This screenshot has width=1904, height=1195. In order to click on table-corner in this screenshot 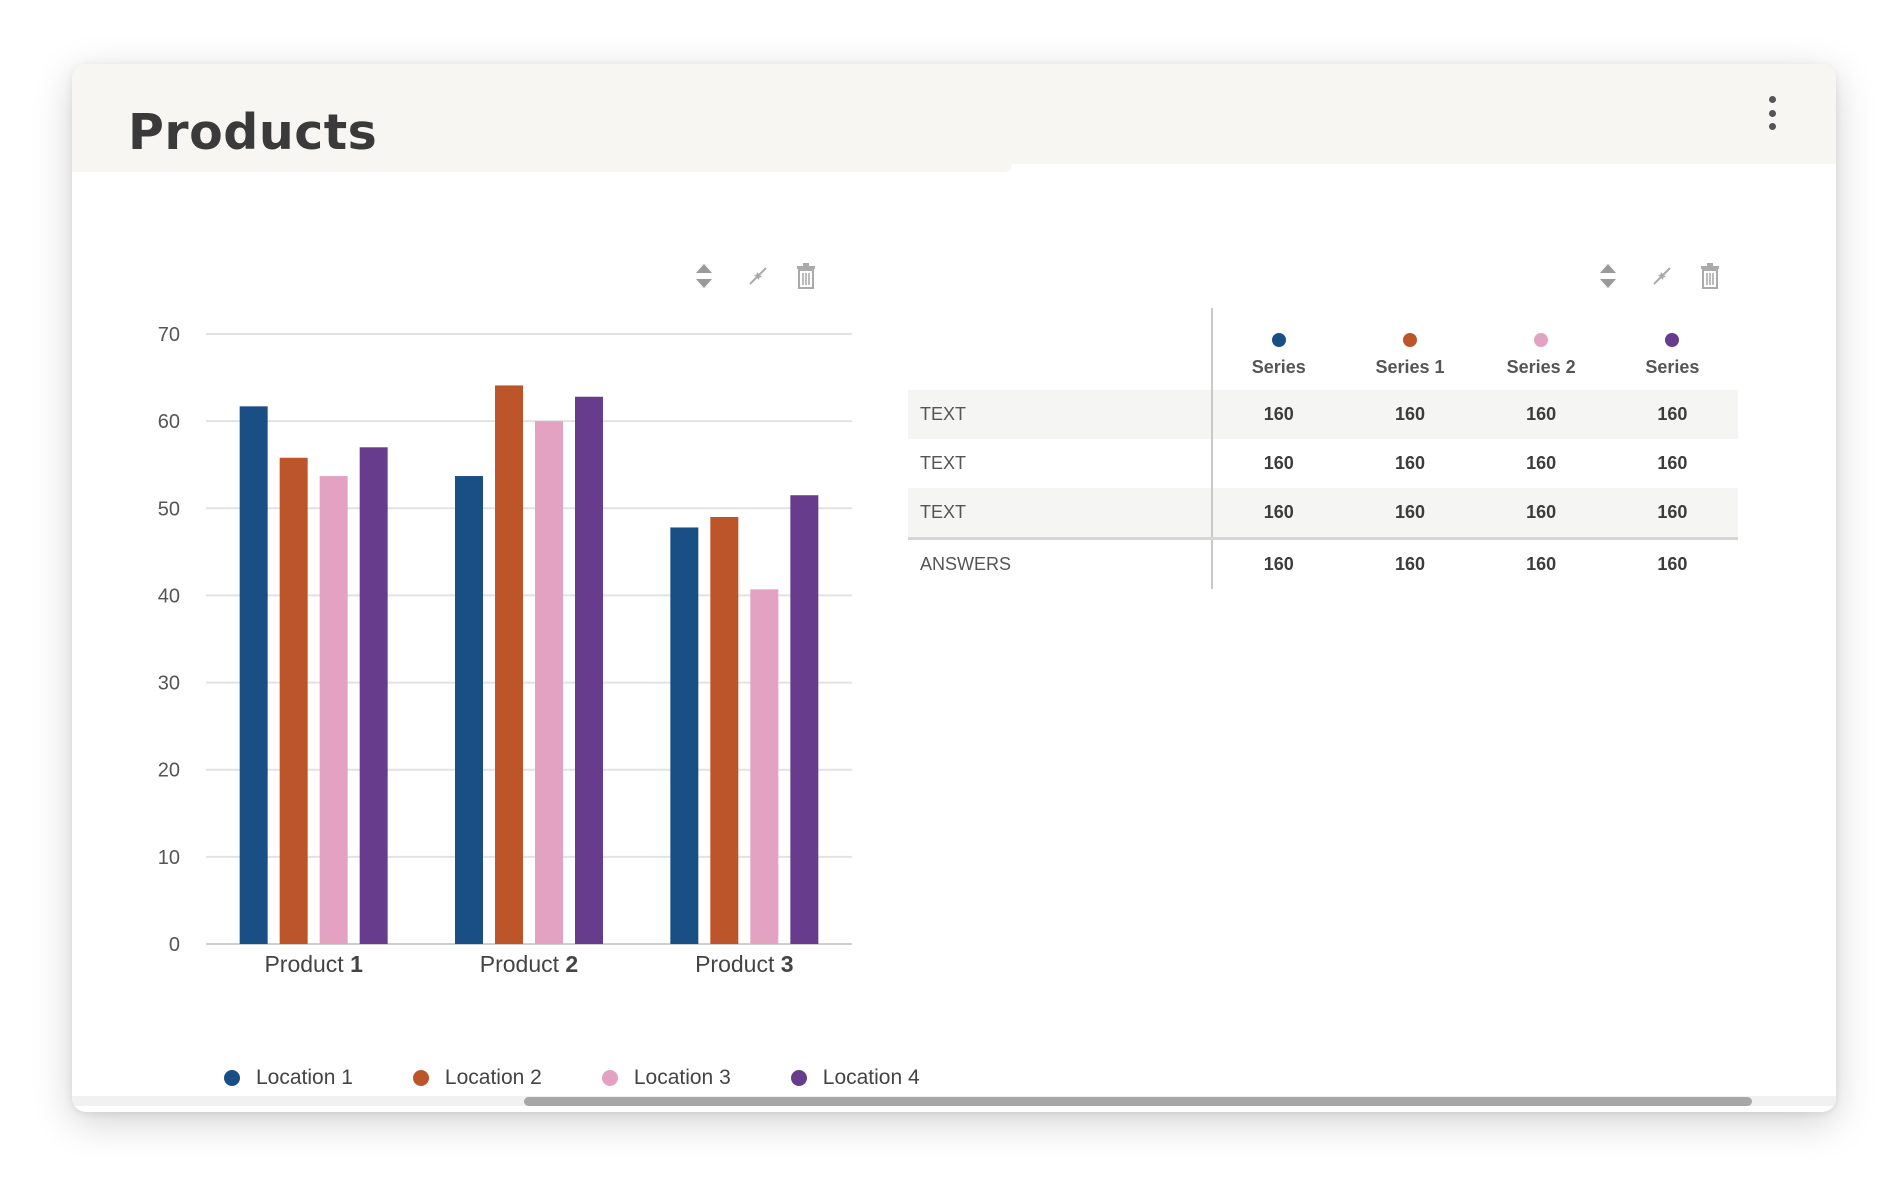, I will do `click(1061, 349)`.